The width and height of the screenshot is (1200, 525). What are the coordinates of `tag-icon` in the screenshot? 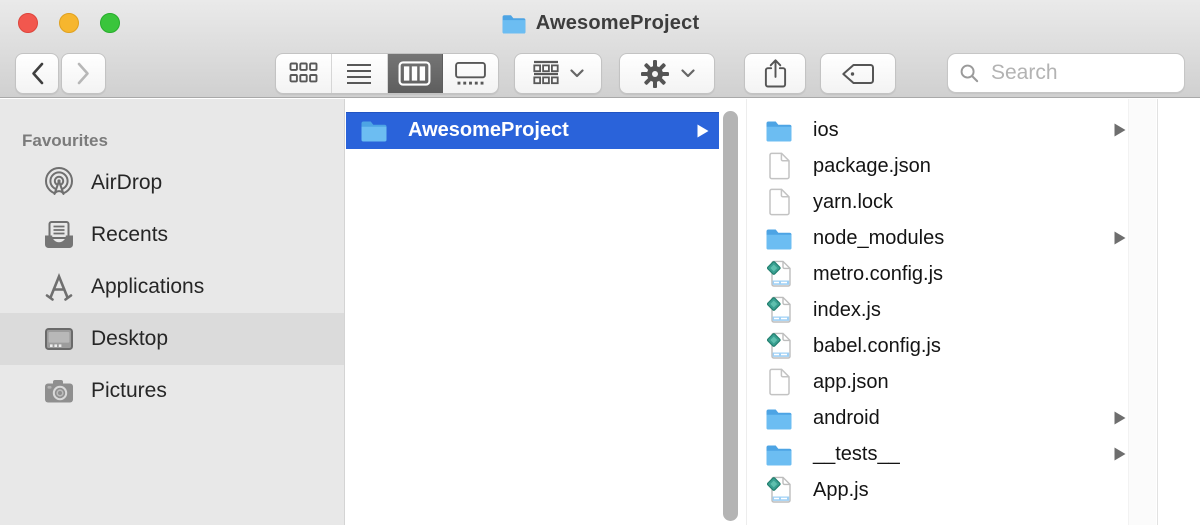 It's located at (858, 73).